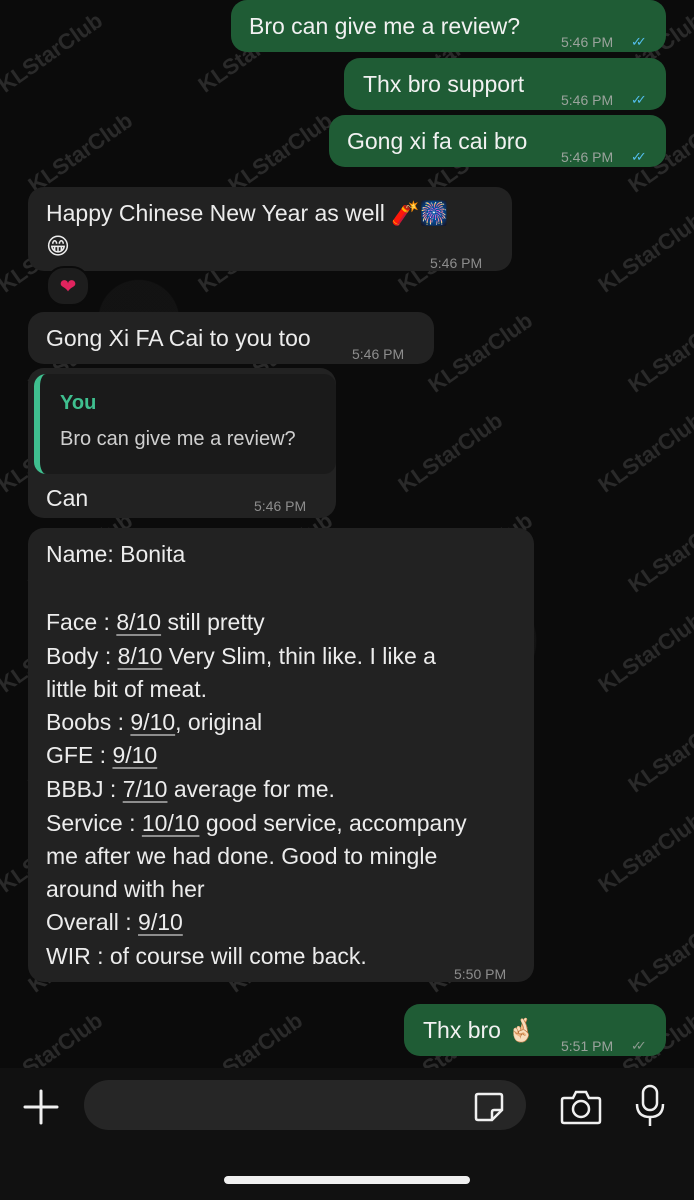 Image resolution: width=694 pixels, height=1200 pixels. What do you see at coordinates (88, 722) in the screenshot?
I see `review-label: Boobs :` at bounding box center [88, 722].